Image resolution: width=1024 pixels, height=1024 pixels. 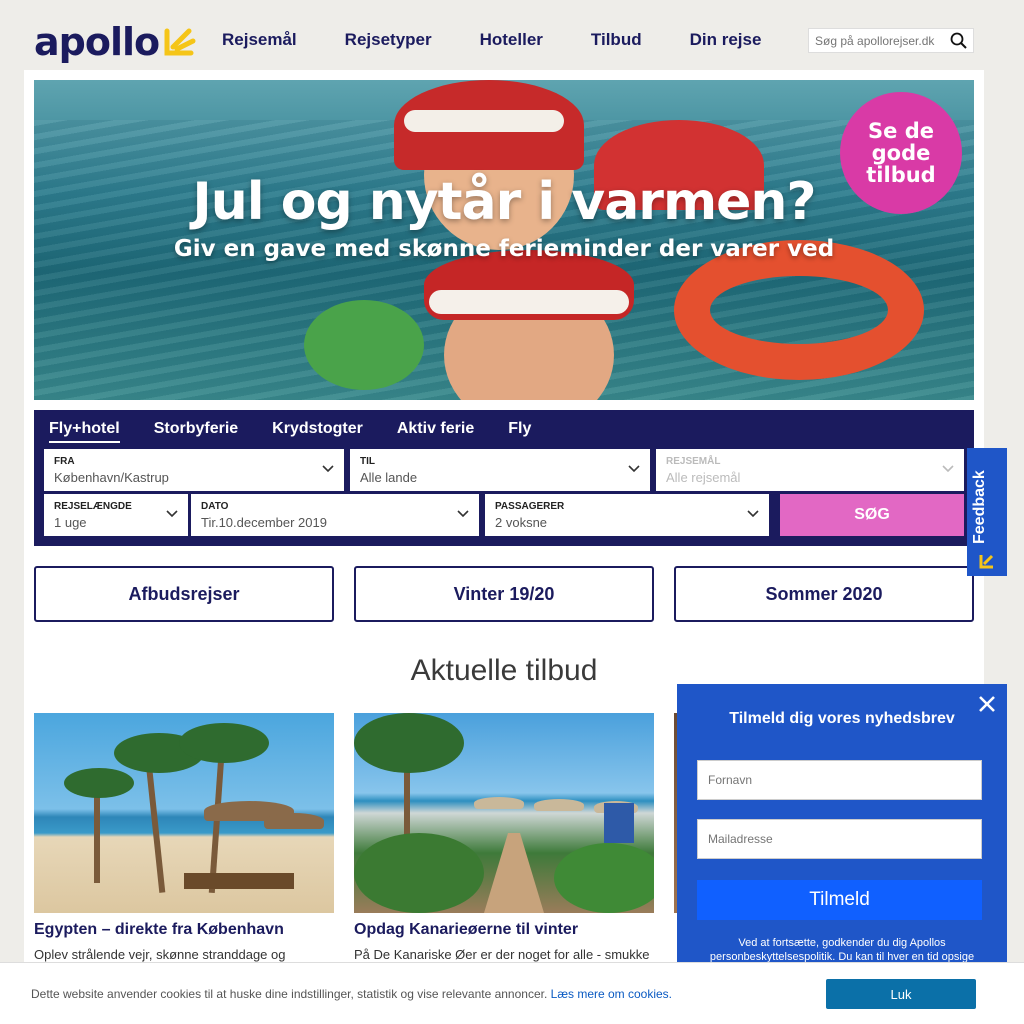 I want to click on feedback-label: Feedback, so click(x=979, y=507).